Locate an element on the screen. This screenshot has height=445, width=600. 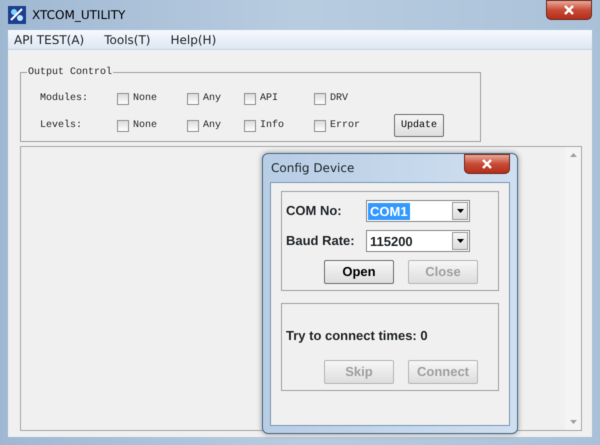
dropdown-field: 115200 is located at coordinates (418, 241).